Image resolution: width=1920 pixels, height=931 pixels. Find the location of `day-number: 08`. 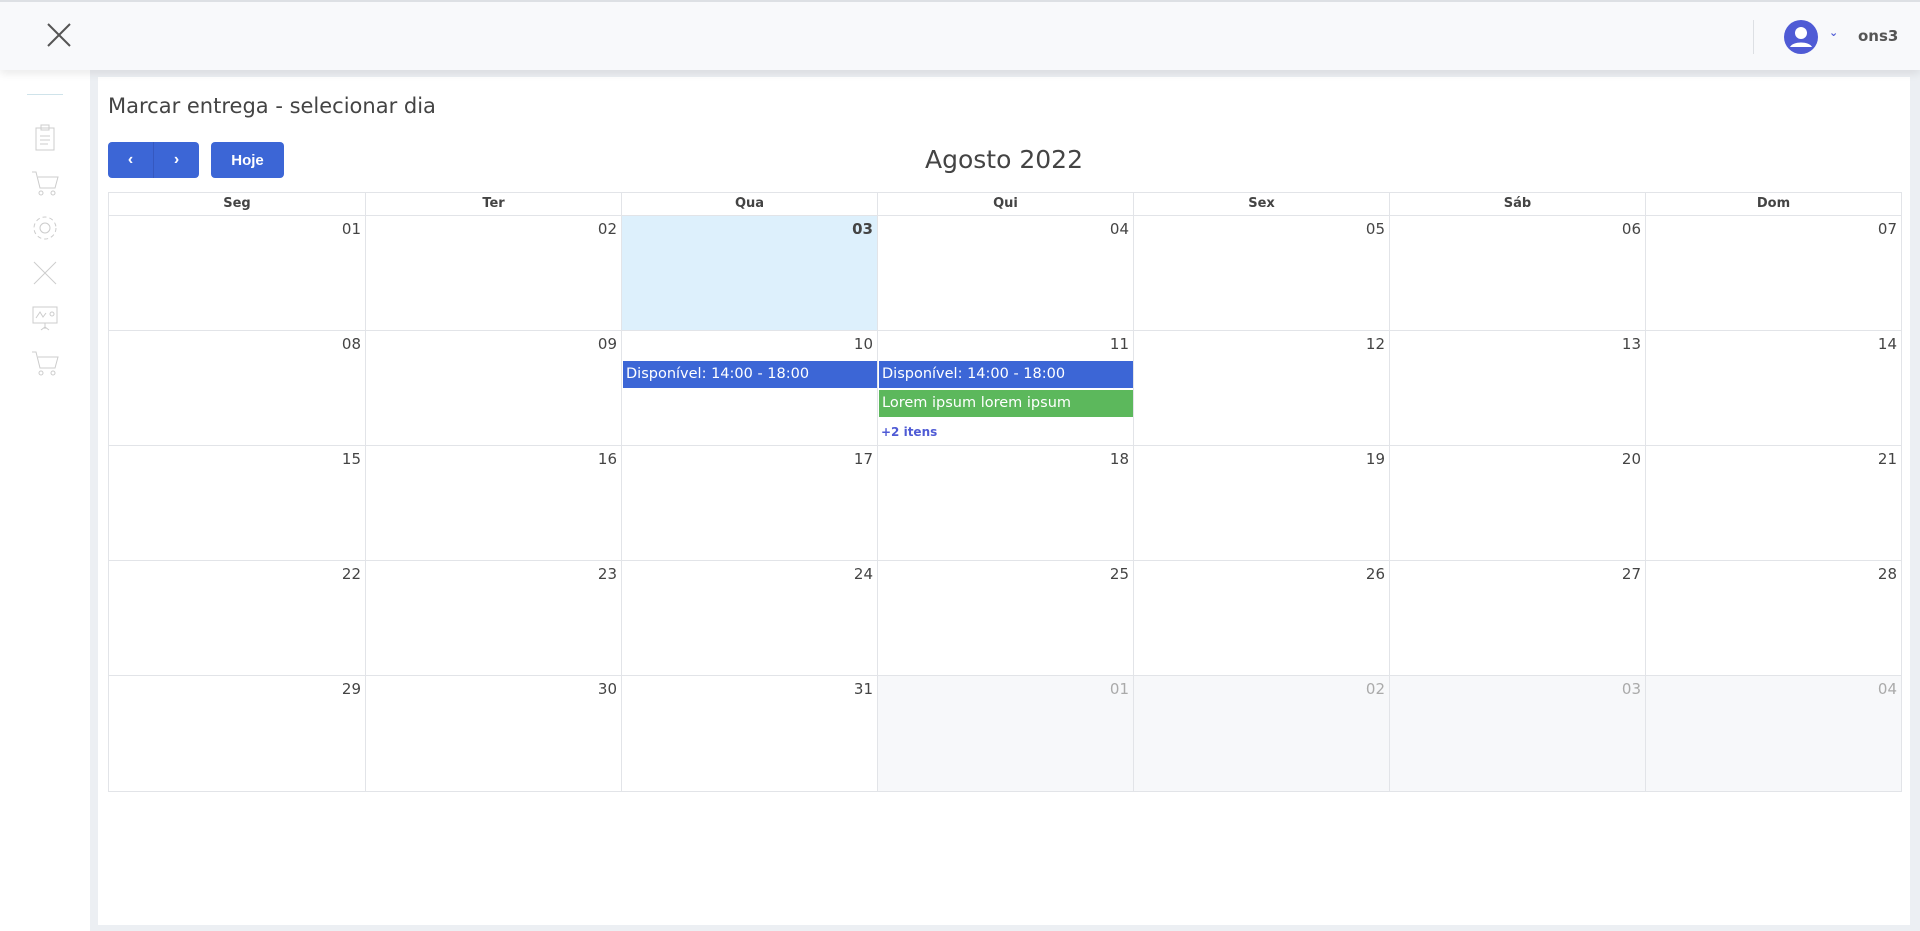

day-number: 08 is located at coordinates (351, 344).